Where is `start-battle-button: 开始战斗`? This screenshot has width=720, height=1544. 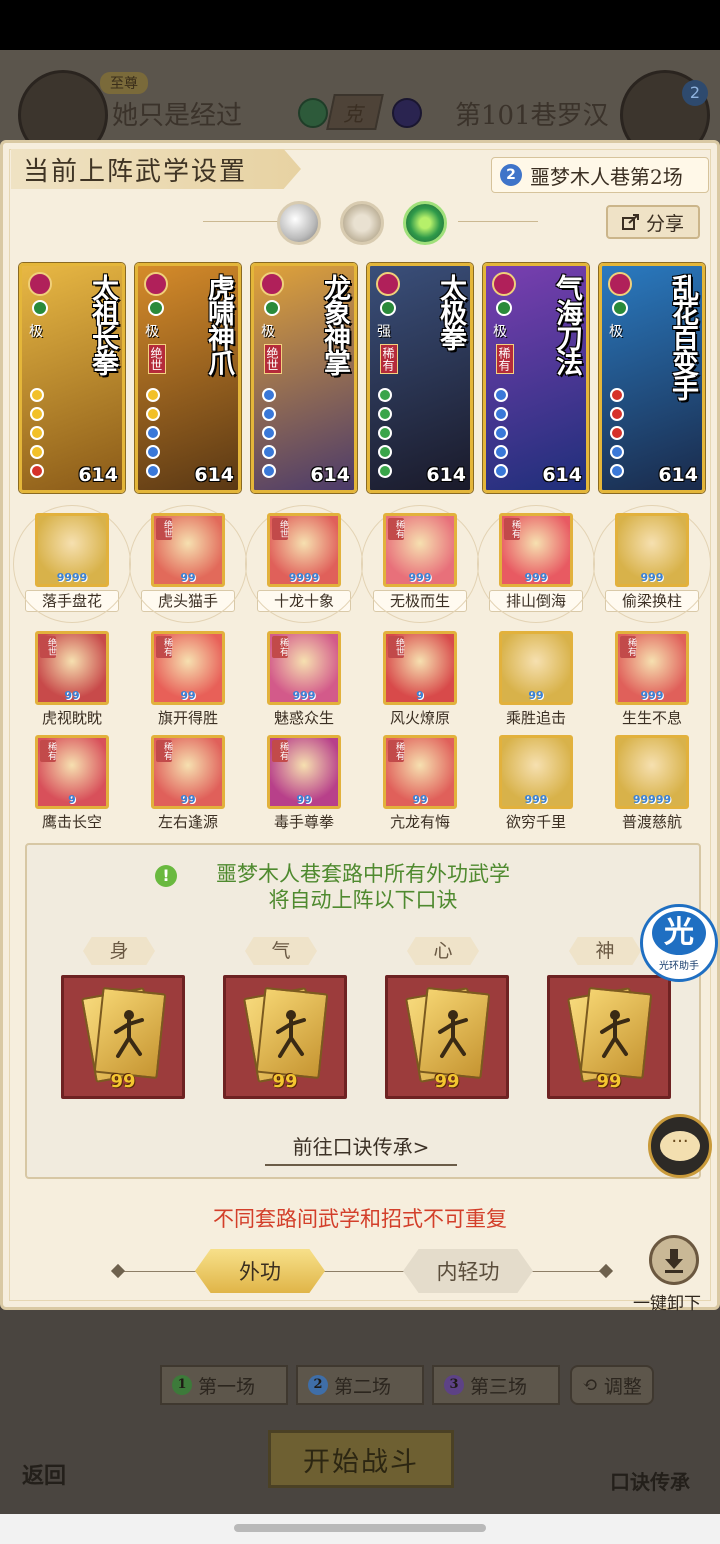
start-battle-button: 开始战斗 is located at coordinates (361, 1459).